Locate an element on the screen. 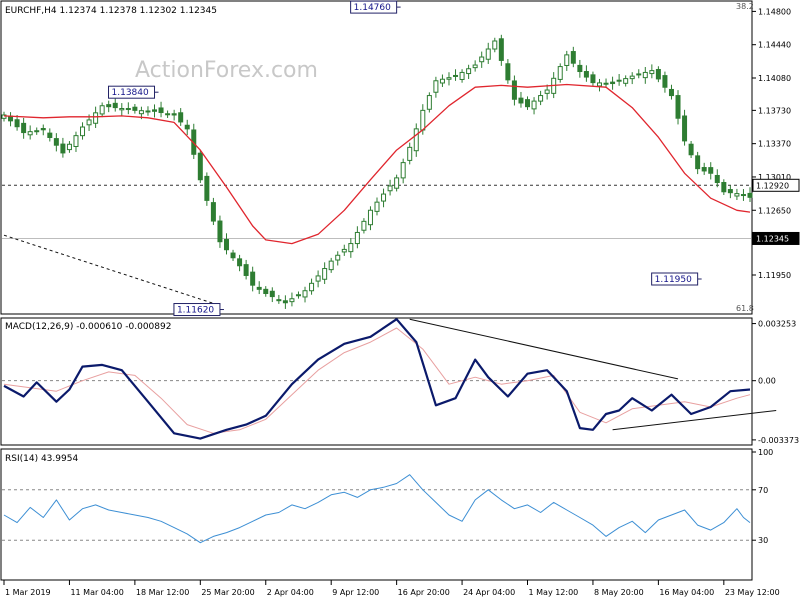  macd-tick-label: 0.003253 is located at coordinates (777, 324).